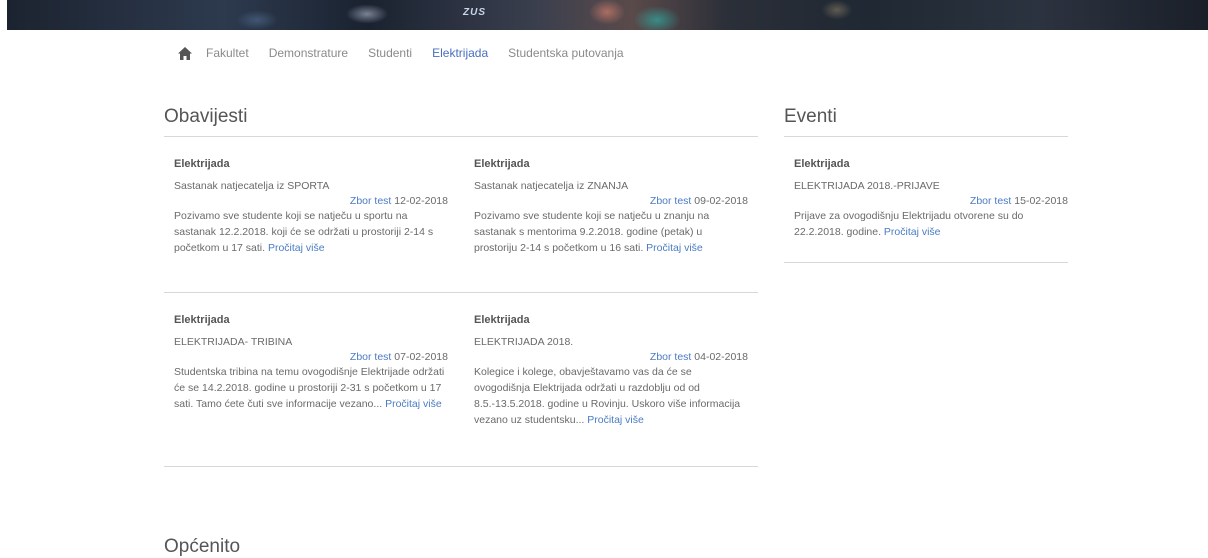  Describe the element at coordinates (719, 201) in the screenshot. I see `card-date: 09-02-2018` at that location.